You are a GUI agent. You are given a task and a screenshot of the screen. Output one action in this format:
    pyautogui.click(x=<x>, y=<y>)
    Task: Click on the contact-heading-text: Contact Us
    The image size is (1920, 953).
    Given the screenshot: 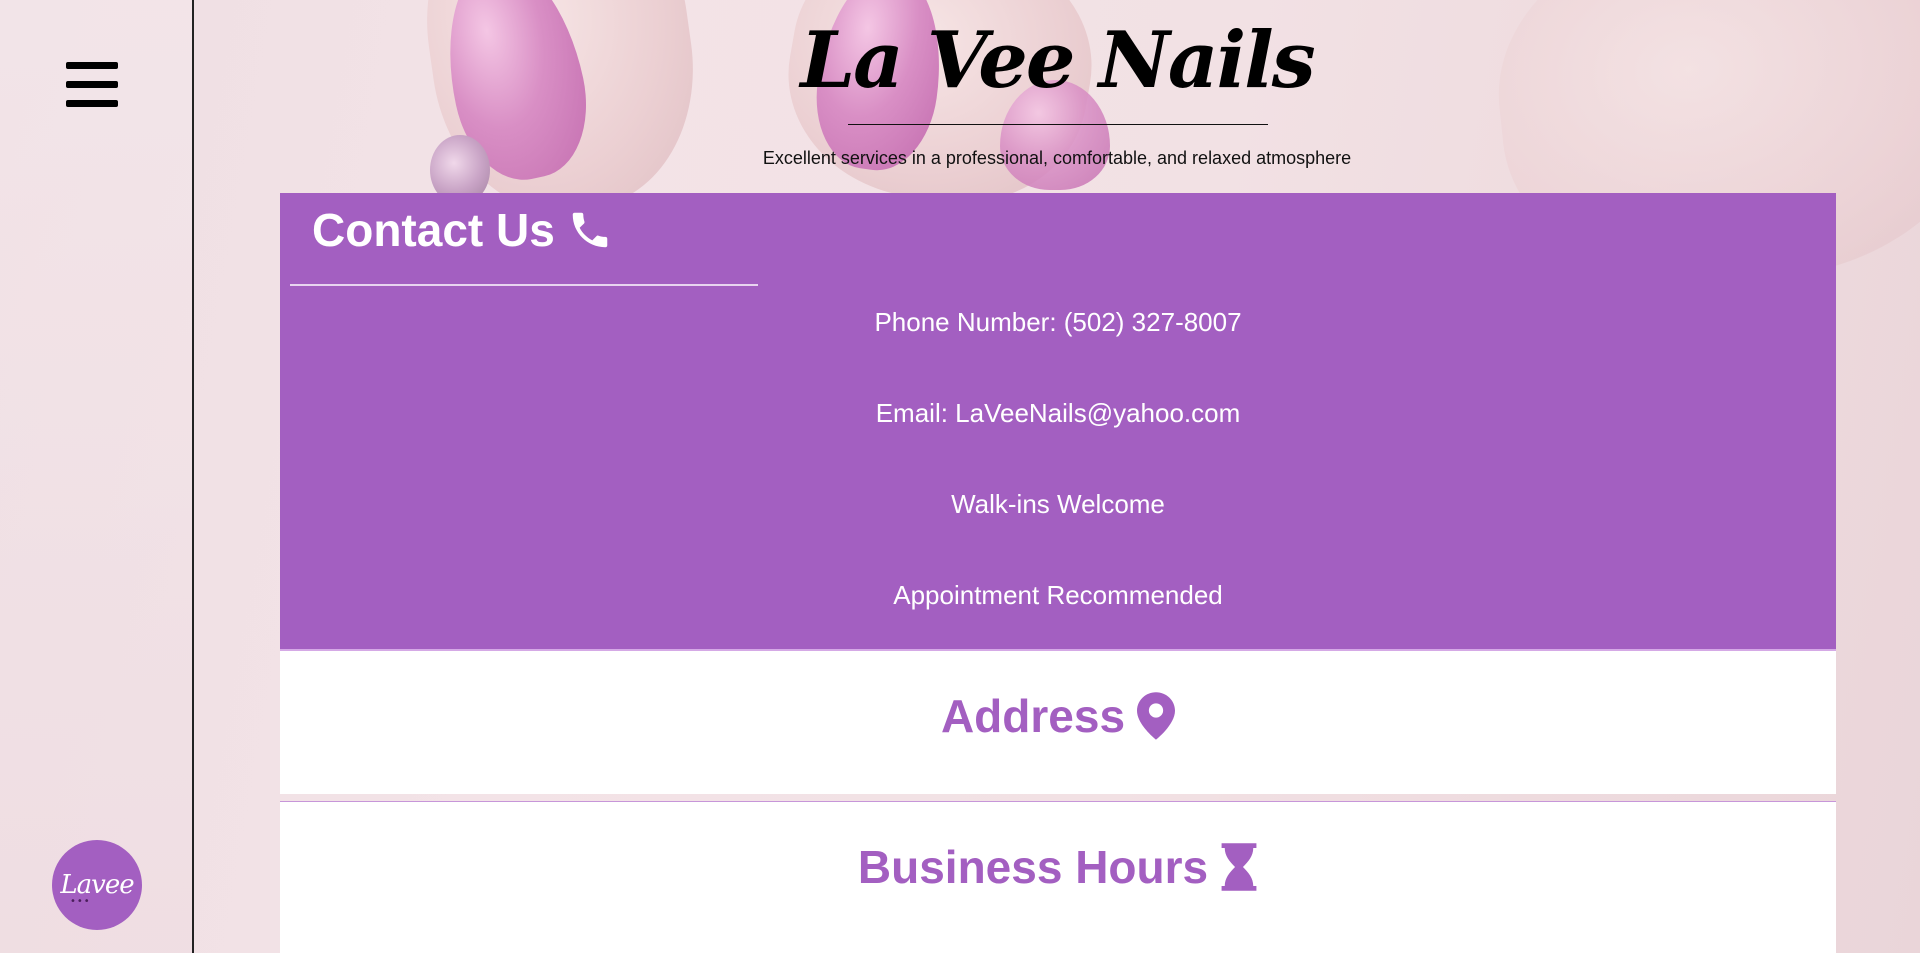 What is the action you would take?
    pyautogui.click(x=433, y=230)
    